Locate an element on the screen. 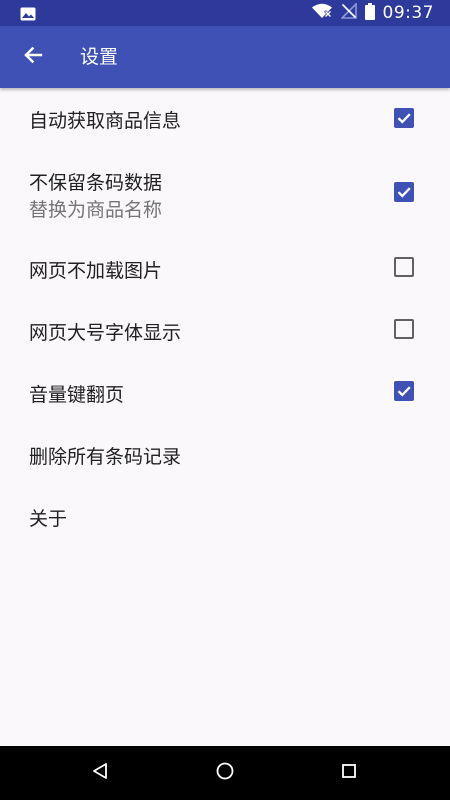  setting-volume-key-page-turn: 音量键翻页 is located at coordinates (225, 391).